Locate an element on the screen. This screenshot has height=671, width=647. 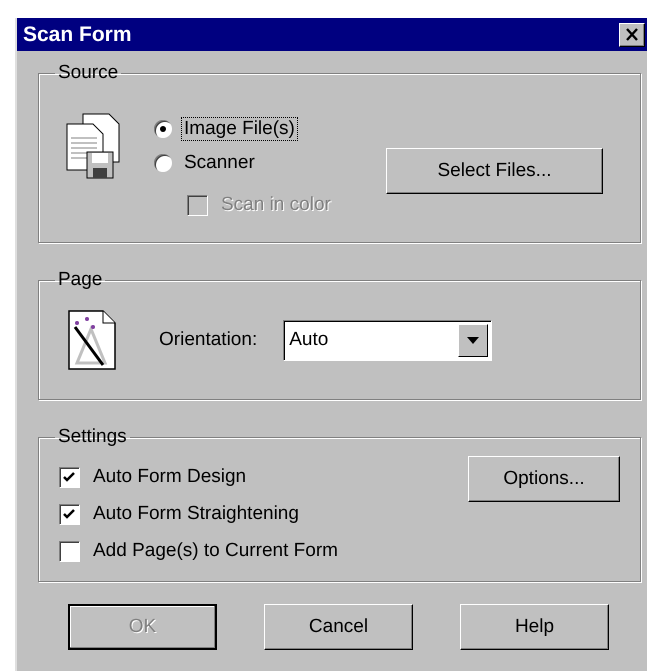
radio-option: Scanner is located at coordinates (270, 163).